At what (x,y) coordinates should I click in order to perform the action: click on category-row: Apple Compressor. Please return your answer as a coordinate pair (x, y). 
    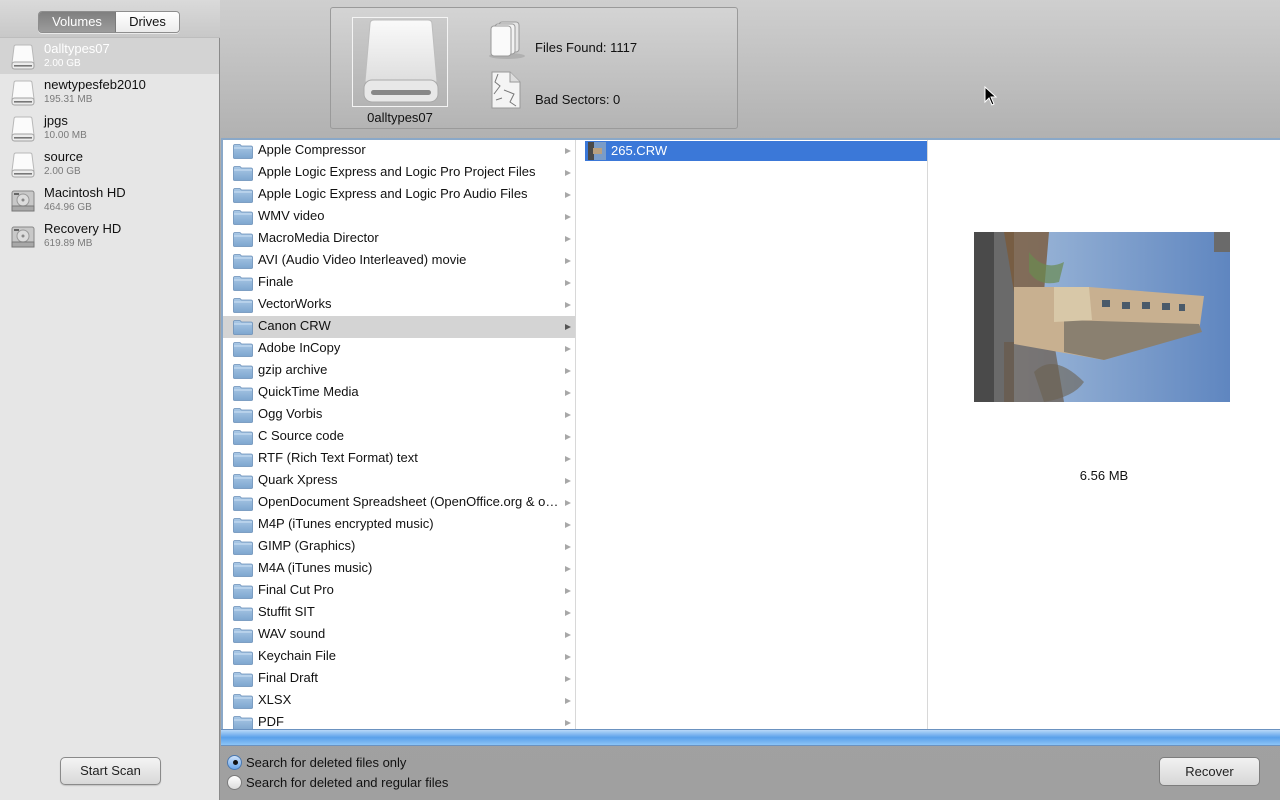
    Looking at the image, I should click on (399, 151).